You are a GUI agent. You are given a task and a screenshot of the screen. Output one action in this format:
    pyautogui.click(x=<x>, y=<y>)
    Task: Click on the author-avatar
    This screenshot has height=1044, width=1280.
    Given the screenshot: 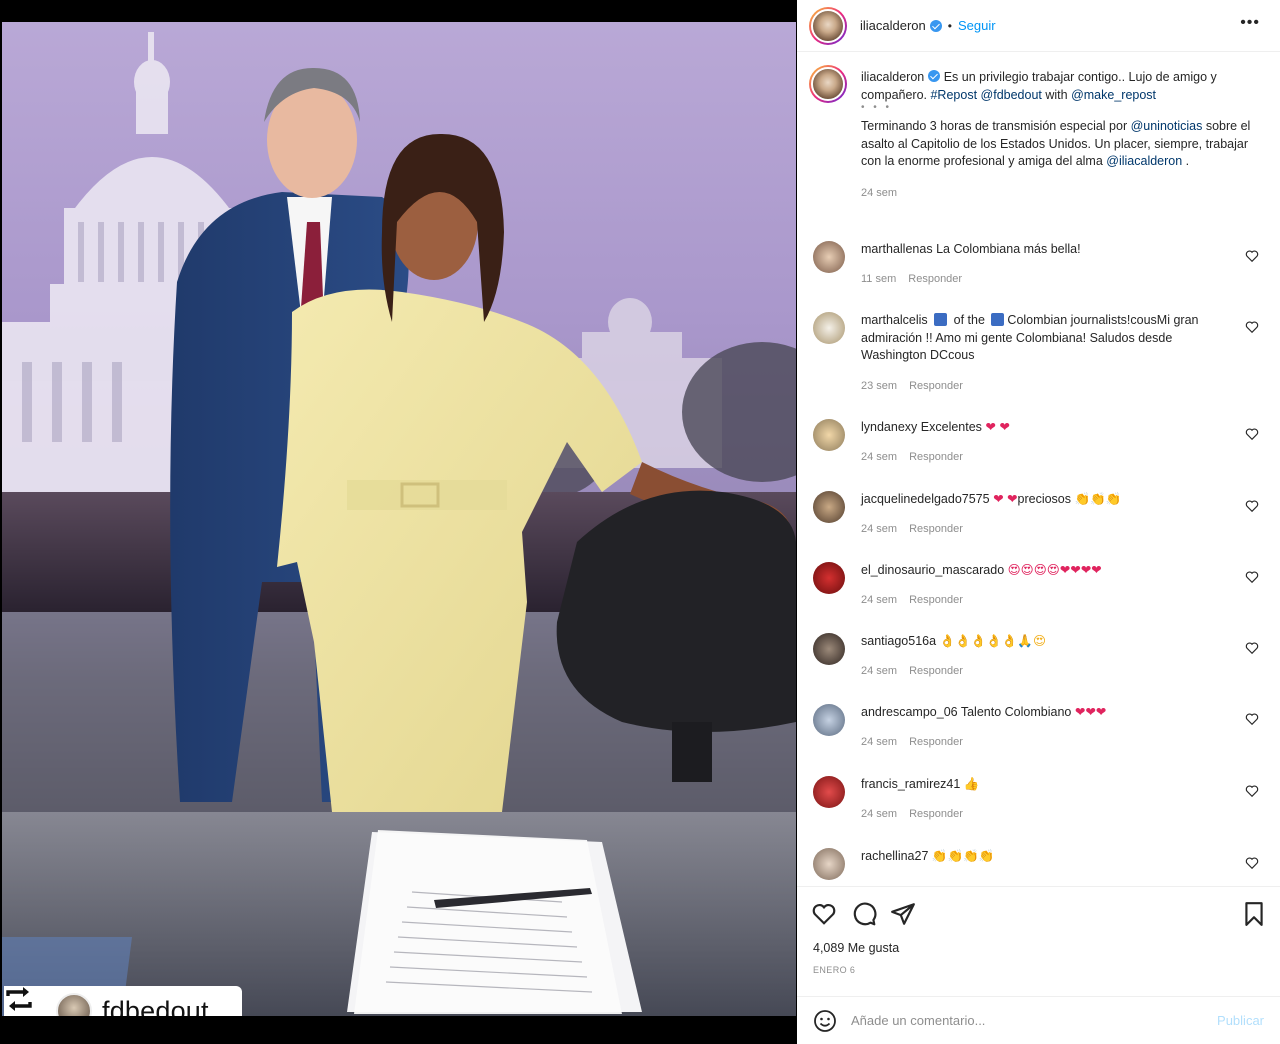 What is the action you would take?
    pyautogui.click(x=828, y=25)
    